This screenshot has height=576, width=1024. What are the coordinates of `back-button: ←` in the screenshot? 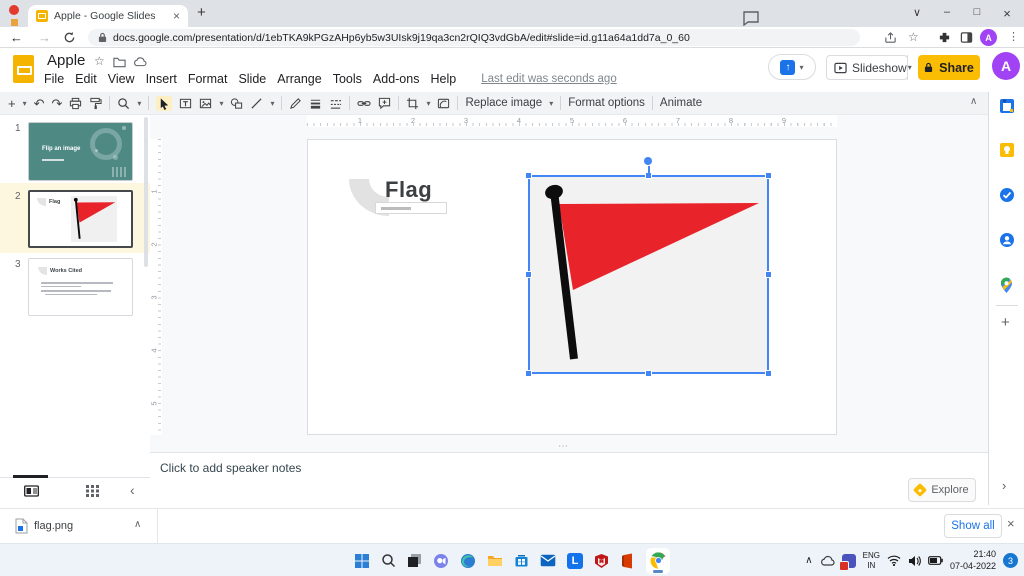 It's located at (16, 37).